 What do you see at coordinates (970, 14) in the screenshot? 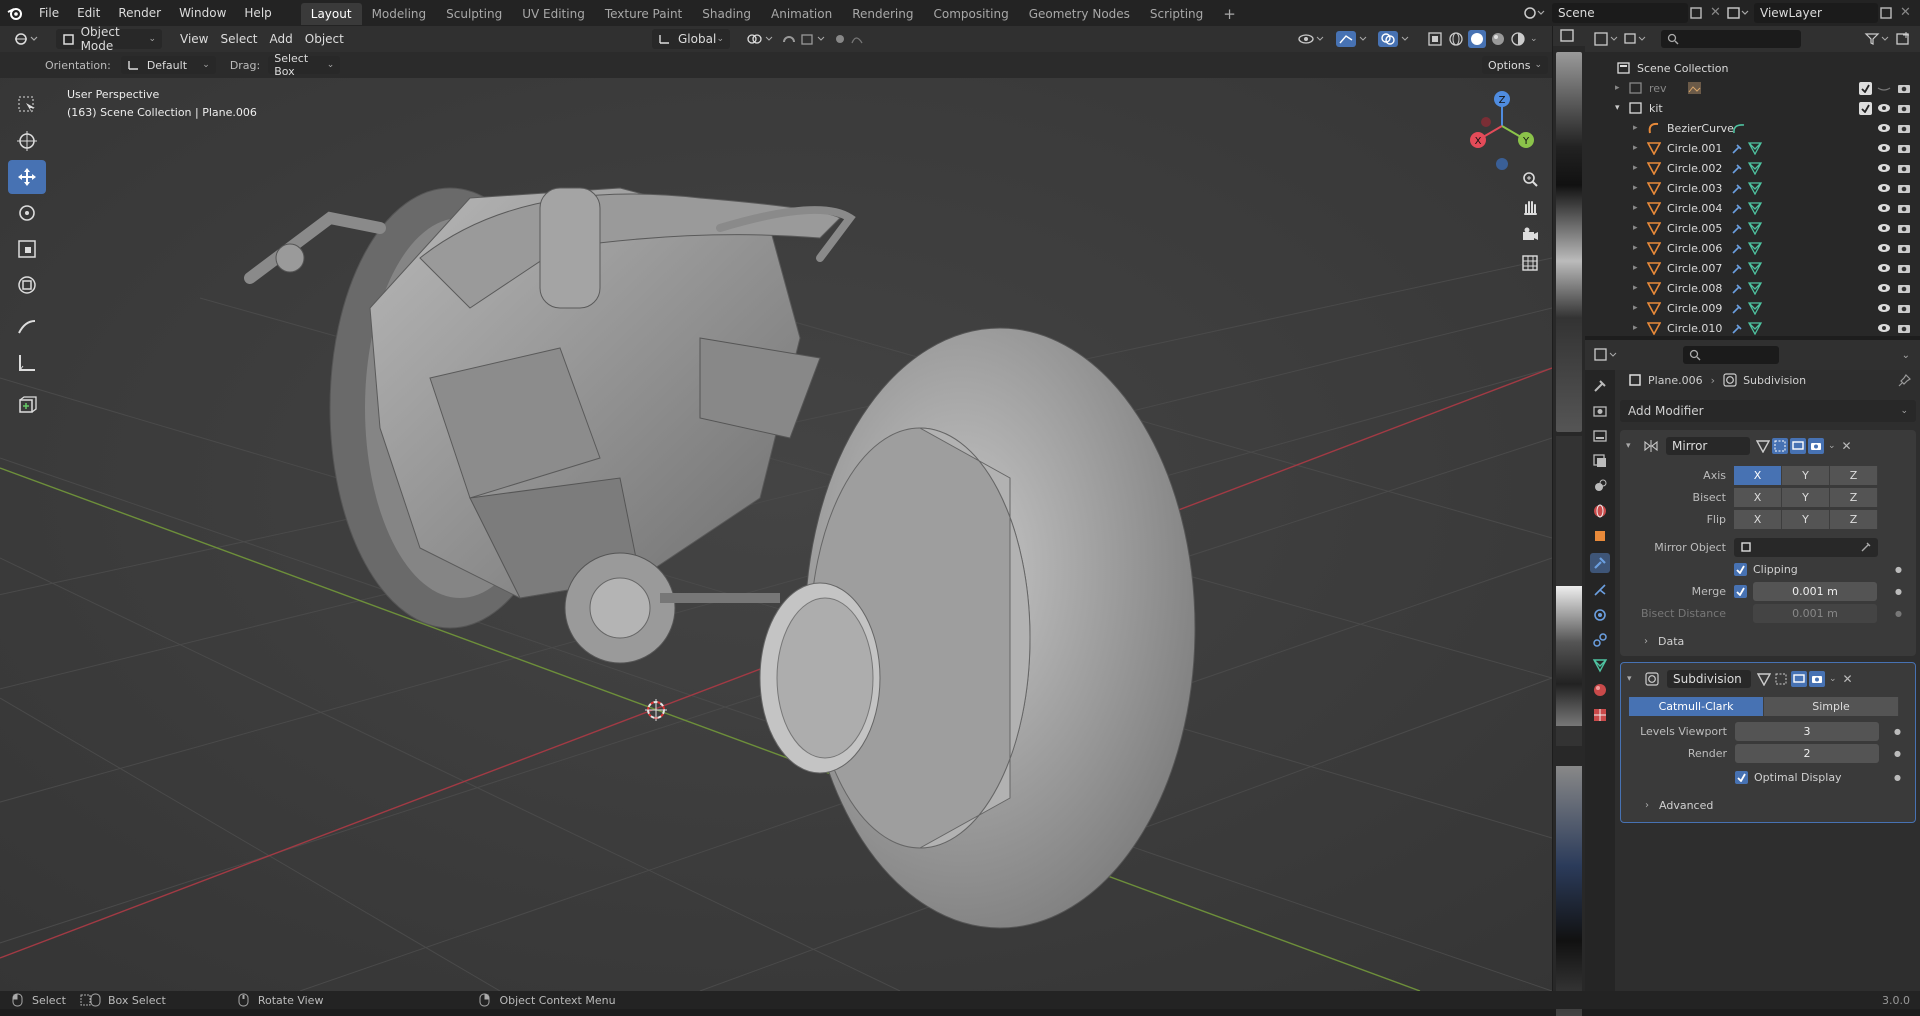
I see `tab-compositing: Compositing` at bounding box center [970, 14].